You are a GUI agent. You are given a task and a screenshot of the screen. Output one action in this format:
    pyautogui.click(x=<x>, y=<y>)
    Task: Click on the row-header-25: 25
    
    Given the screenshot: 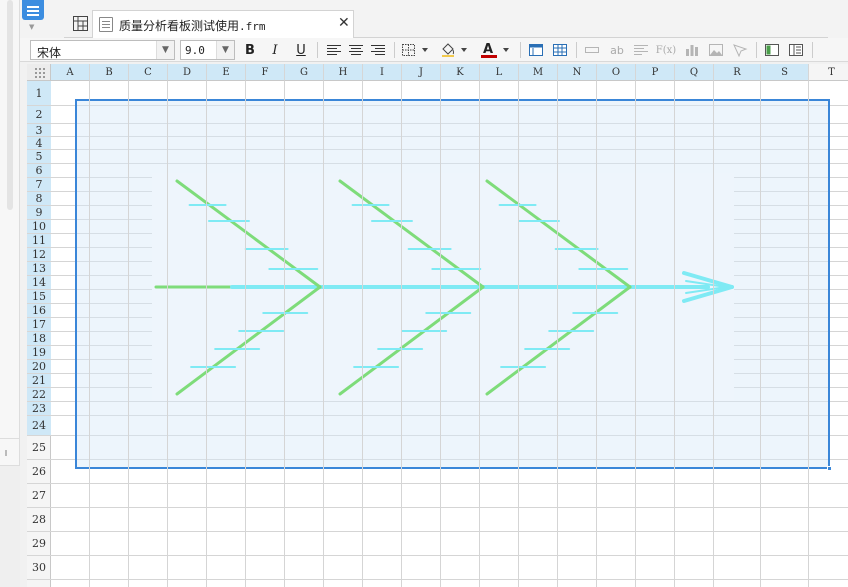 What is the action you would take?
    pyautogui.click(x=39, y=448)
    